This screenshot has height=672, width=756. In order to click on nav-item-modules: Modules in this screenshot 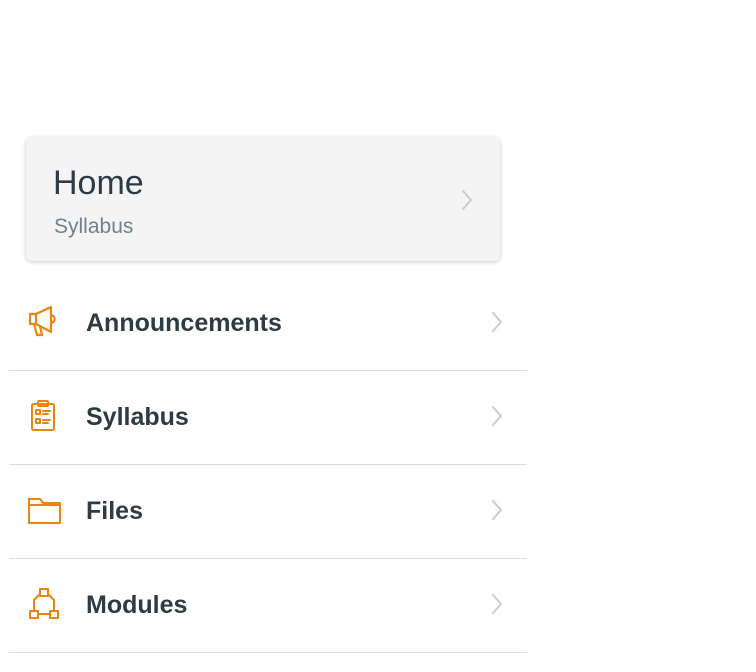, I will do `click(268, 606)`.